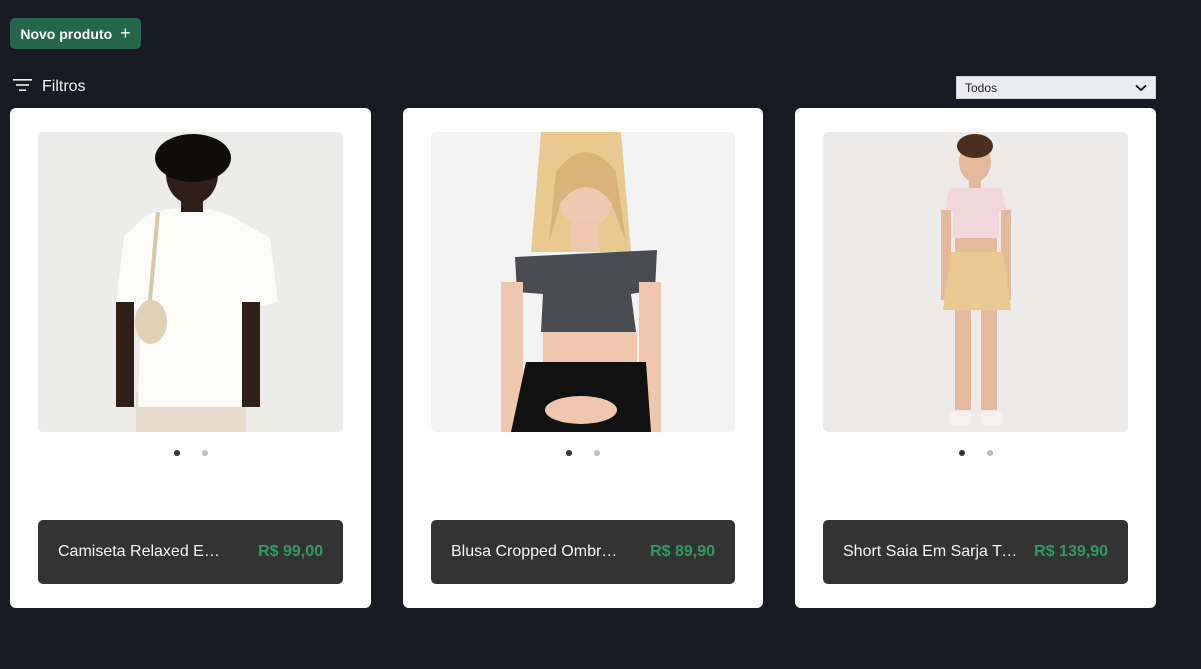 This screenshot has width=1201, height=669. What do you see at coordinates (1056, 87) in the screenshot?
I see `status-filter-select: Todos` at bounding box center [1056, 87].